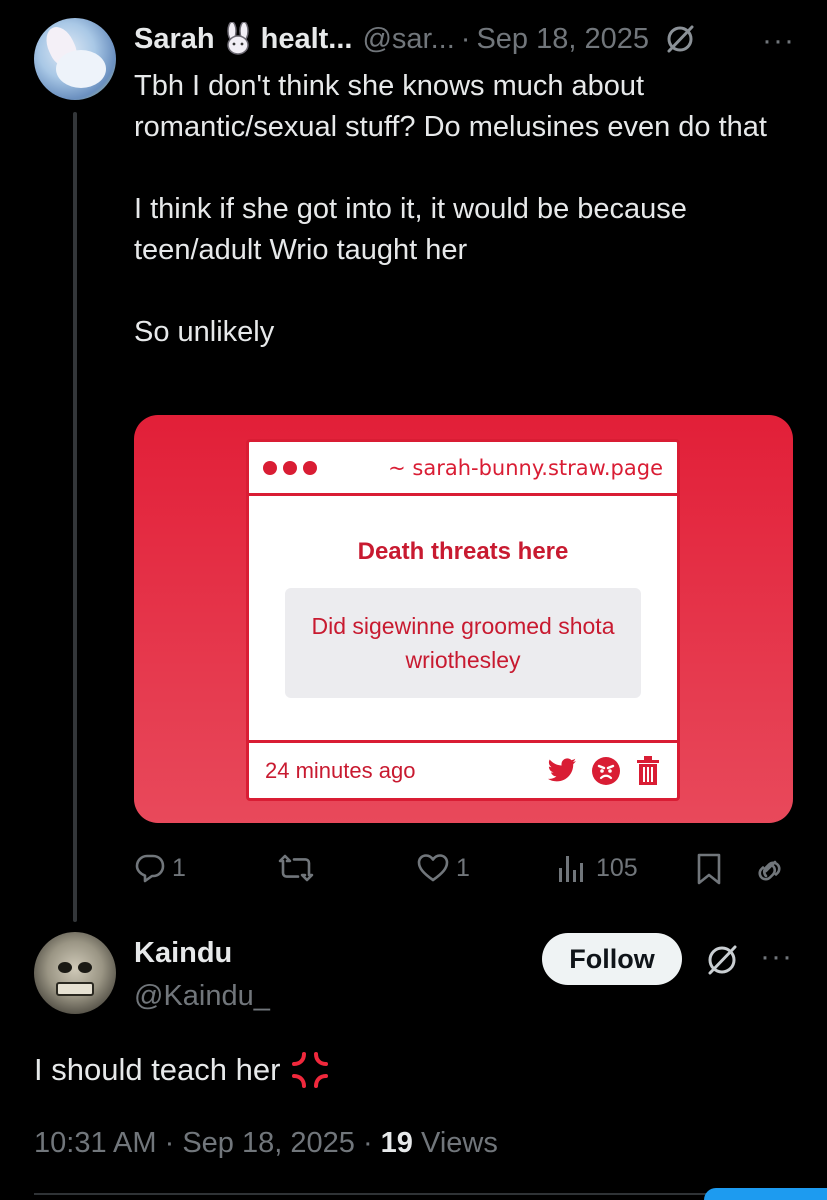 The height and width of the screenshot is (1200, 827). I want to click on twitter-bird-icon, so click(561, 769).